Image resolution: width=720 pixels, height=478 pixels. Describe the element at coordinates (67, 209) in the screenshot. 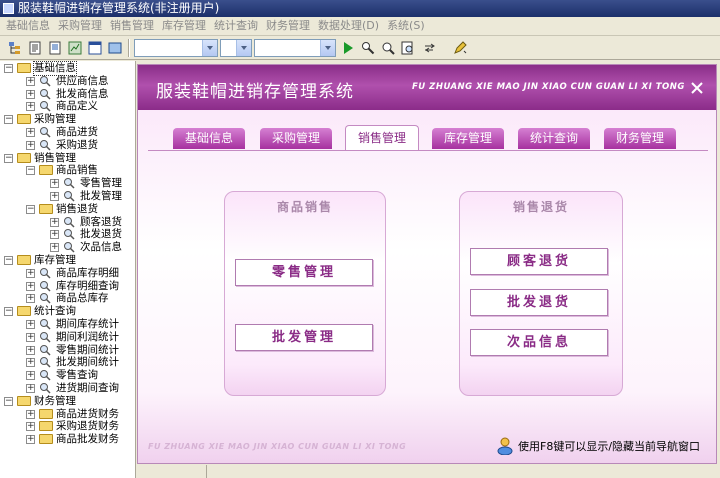

I see `tree-item: − 销售退货` at that location.